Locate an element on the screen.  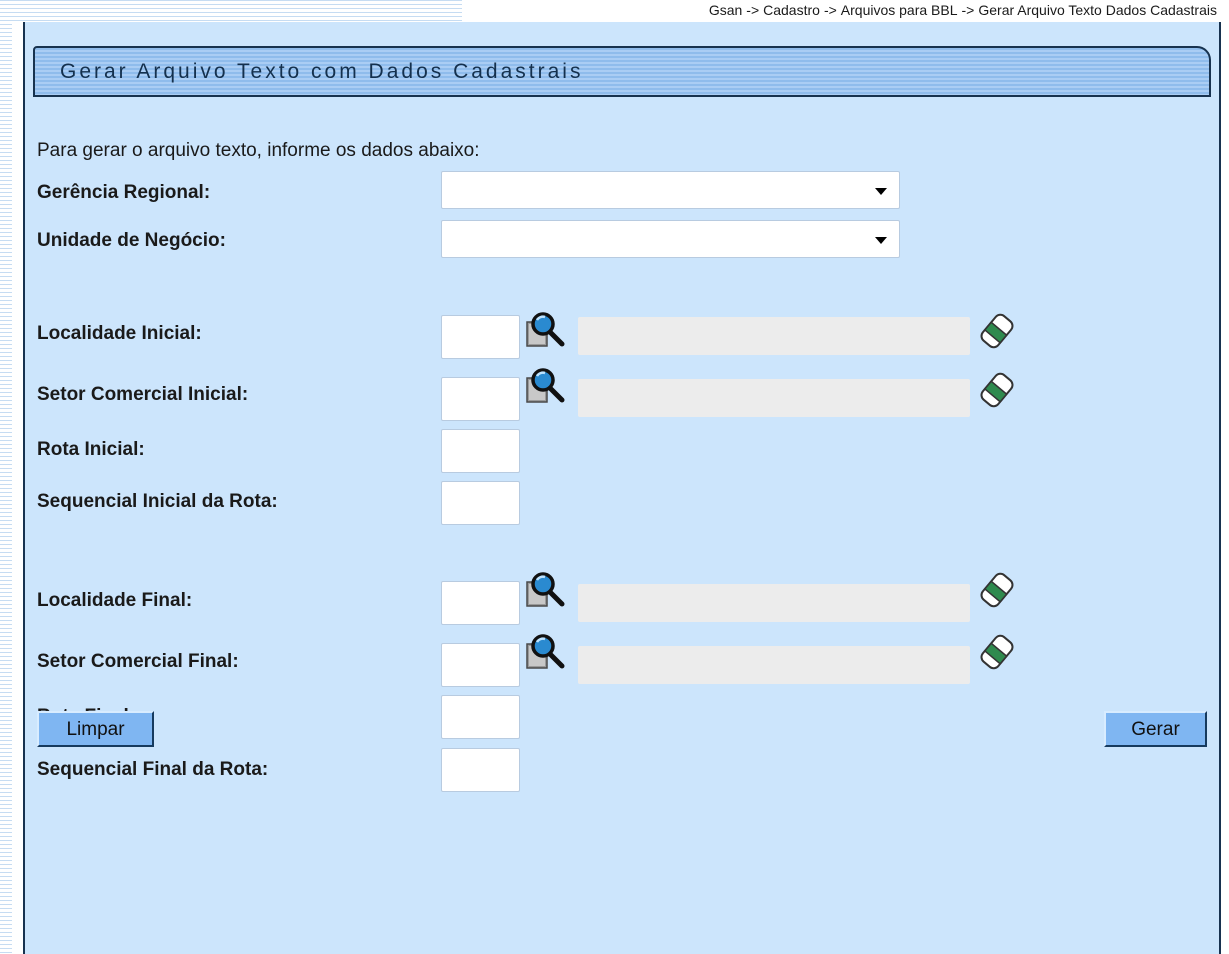
sequencial-inicial-rota-input is located at coordinates (480, 503).